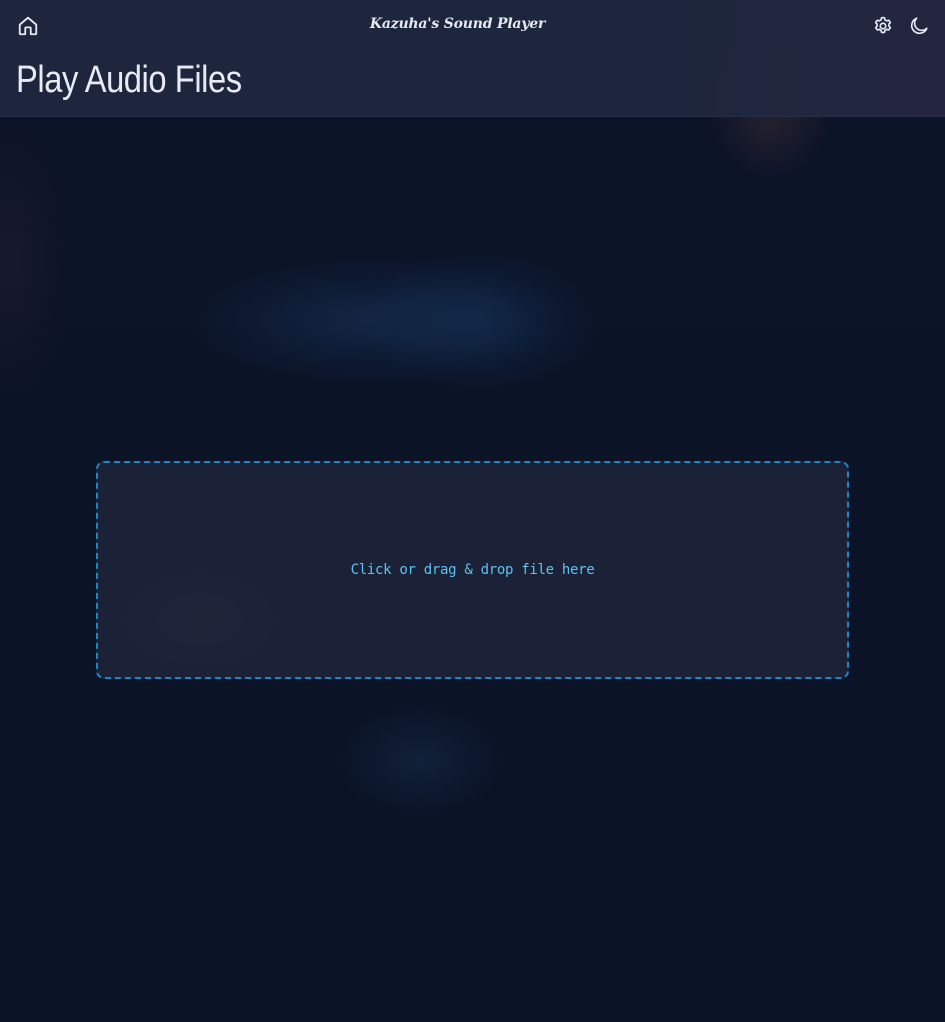  I want to click on page-title: Play Audio Files, so click(129, 80).